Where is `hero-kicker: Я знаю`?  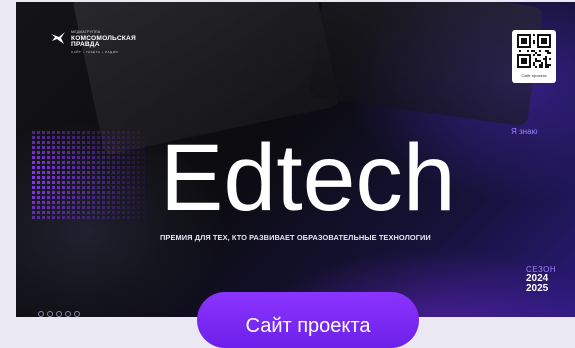 hero-kicker: Я знаю is located at coordinates (524, 131).